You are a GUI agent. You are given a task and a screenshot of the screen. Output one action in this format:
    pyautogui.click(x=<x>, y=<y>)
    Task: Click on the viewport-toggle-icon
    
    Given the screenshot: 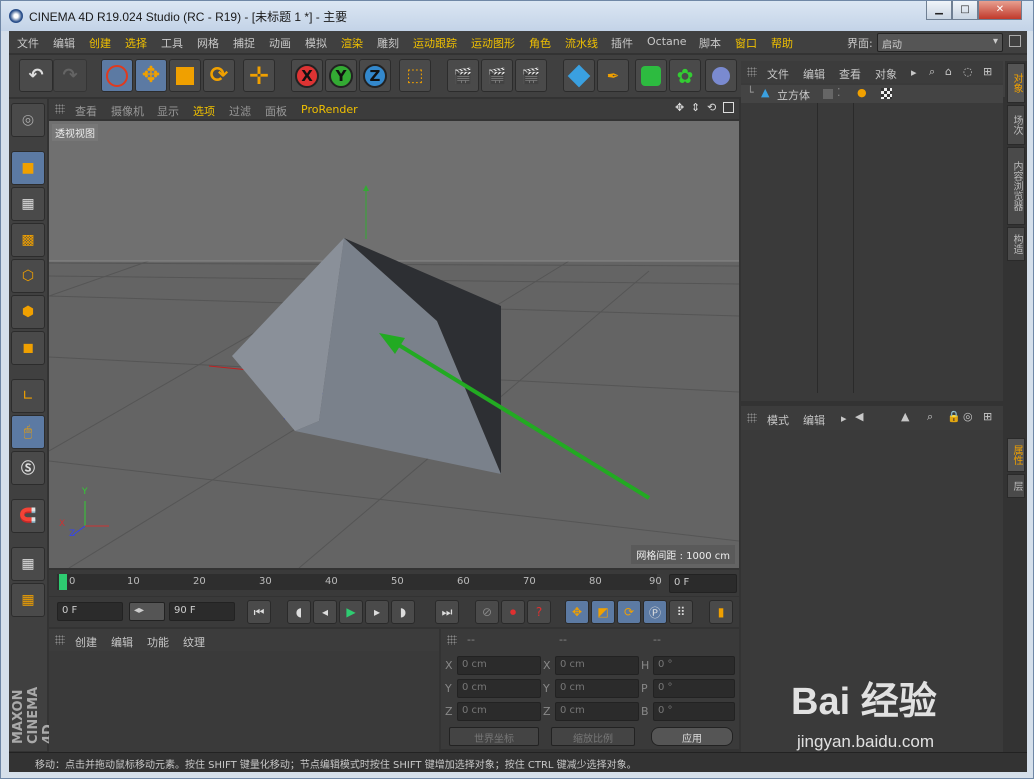 What is the action you would take?
    pyautogui.click(x=728, y=107)
    